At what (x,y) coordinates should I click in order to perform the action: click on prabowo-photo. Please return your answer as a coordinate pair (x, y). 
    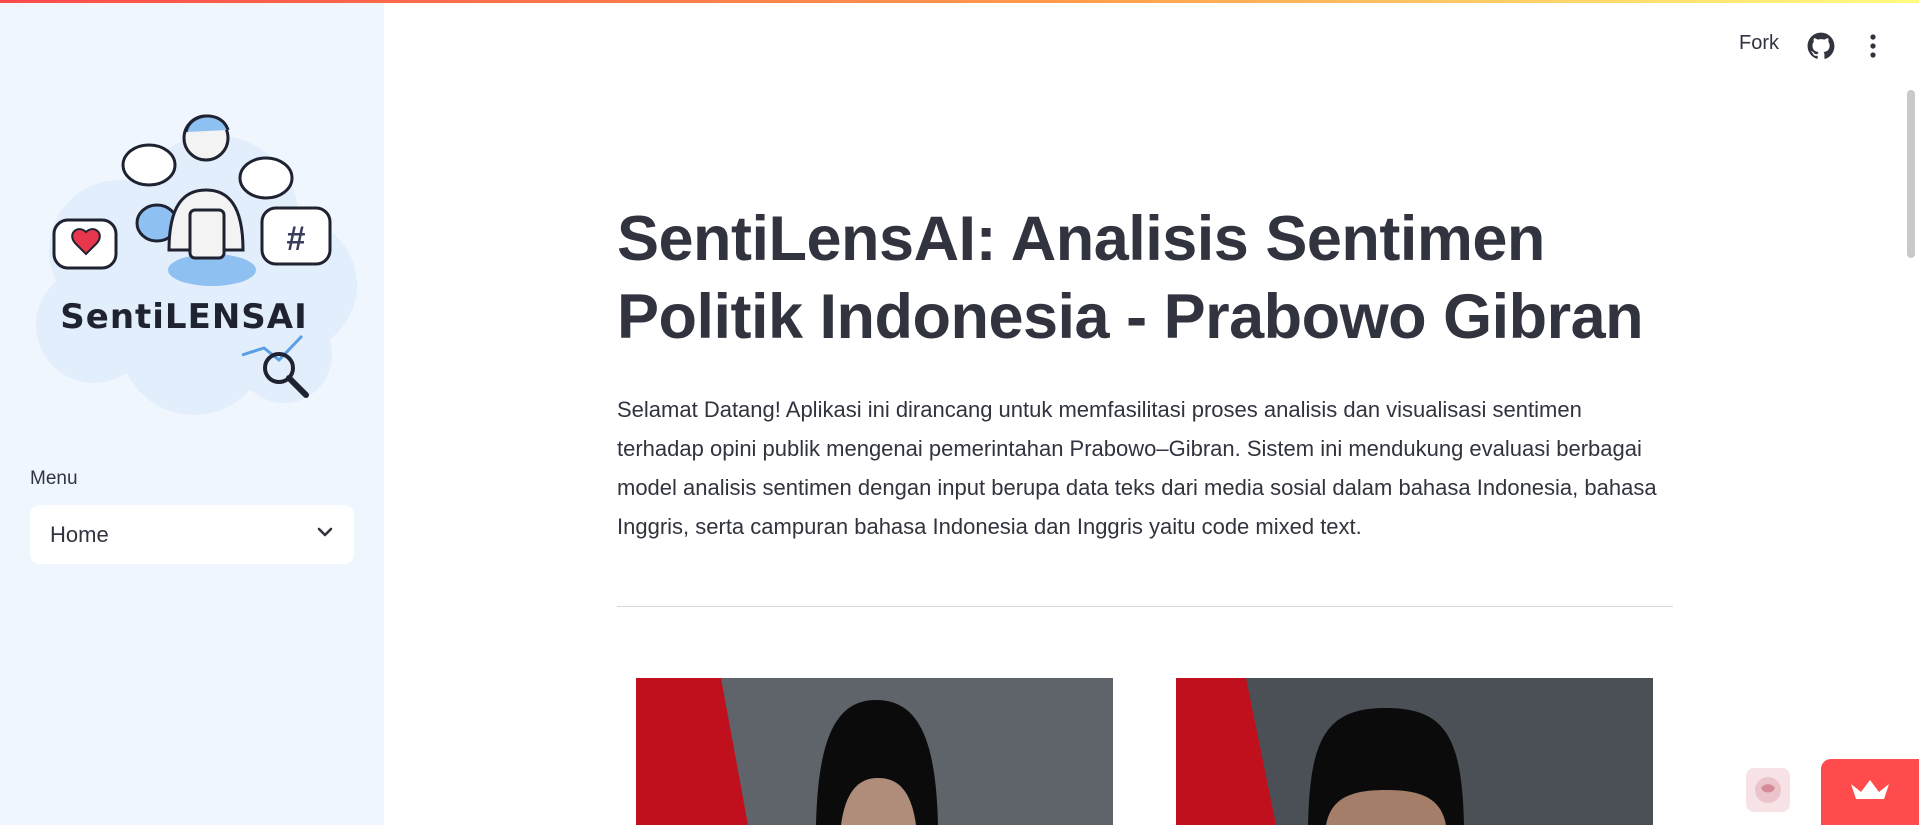
    Looking at the image, I should click on (874, 751).